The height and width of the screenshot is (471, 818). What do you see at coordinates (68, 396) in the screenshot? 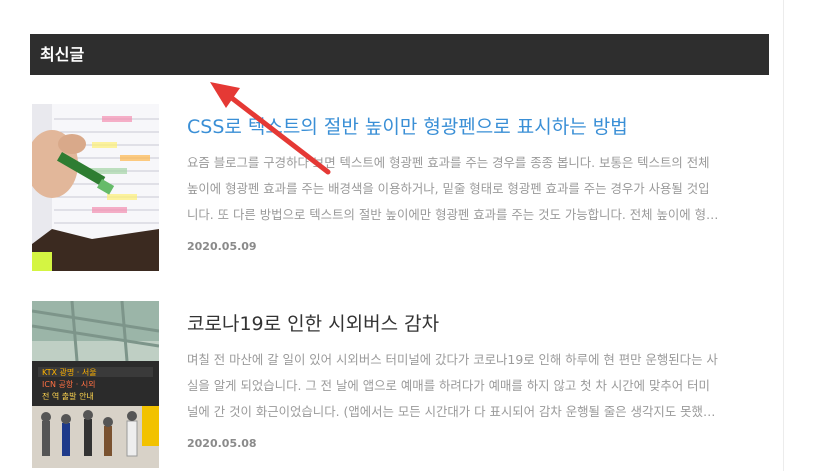
I see `svg-text: 전 역 출발 안내` at bounding box center [68, 396].